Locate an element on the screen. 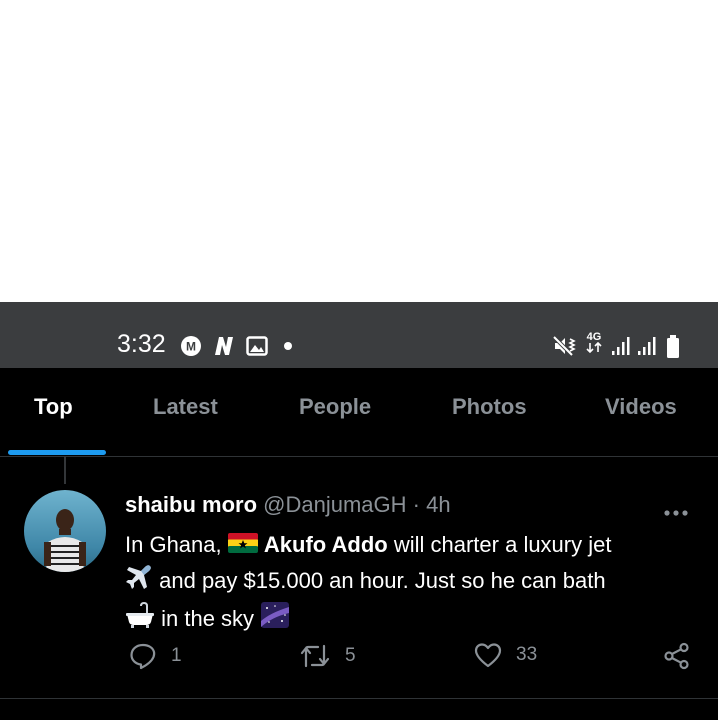 The width and height of the screenshot is (720, 720). reply-count: 1 is located at coordinates (176, 655).